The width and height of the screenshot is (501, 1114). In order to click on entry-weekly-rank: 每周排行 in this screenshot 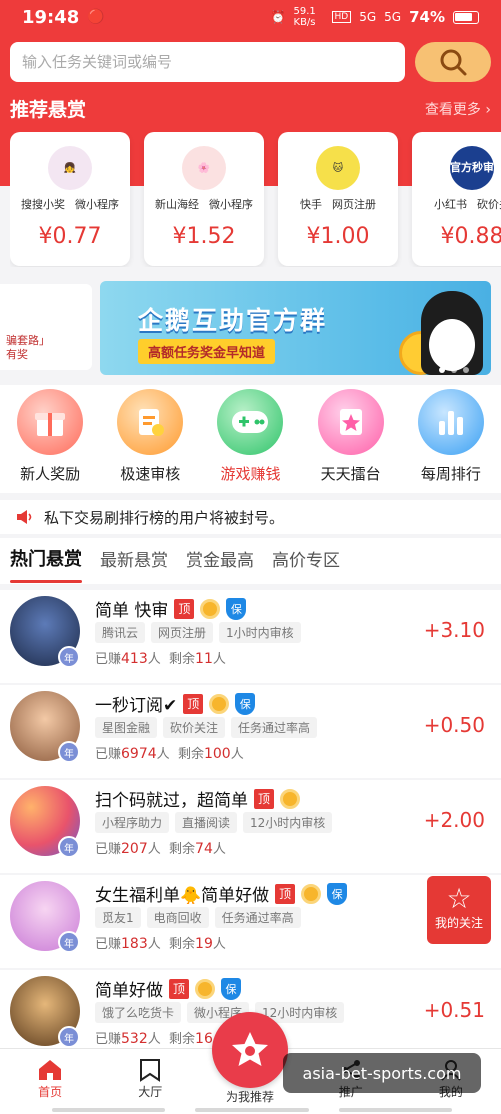, I will do `click(451, 441)`.